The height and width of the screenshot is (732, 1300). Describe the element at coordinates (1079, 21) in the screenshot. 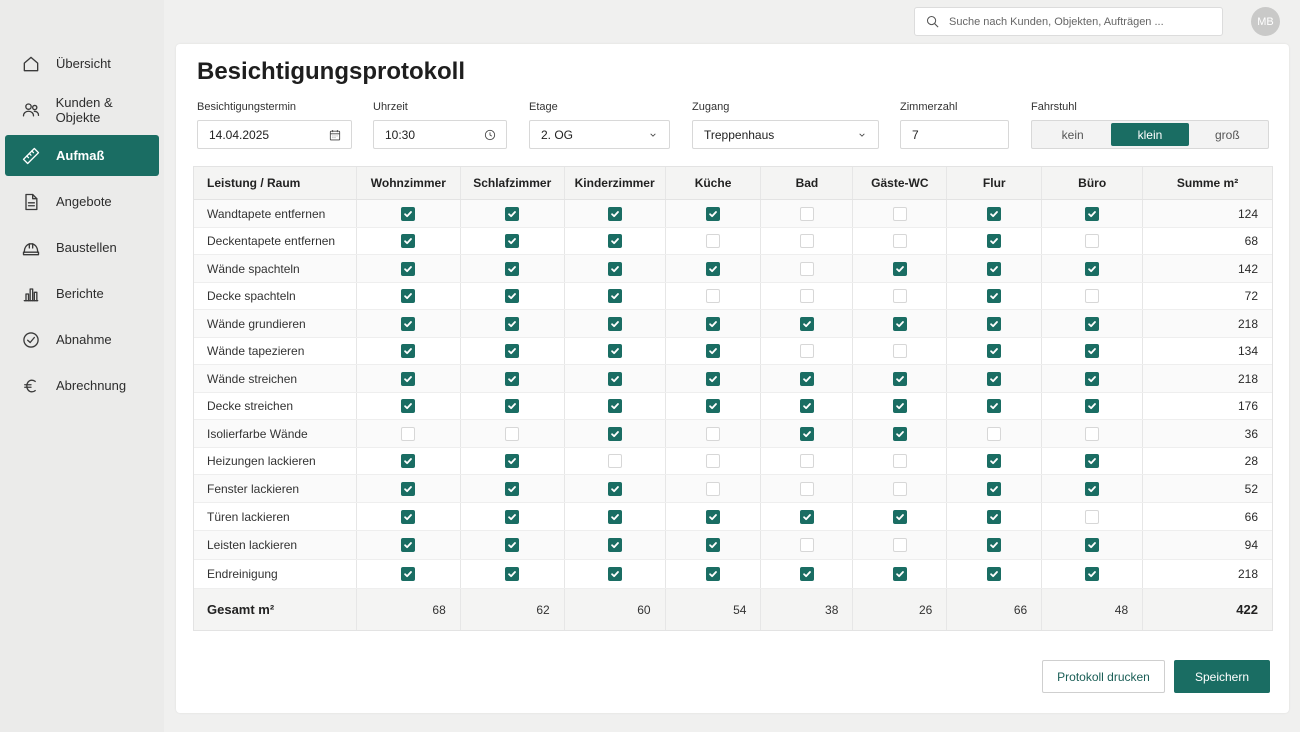

I see `search-input` at that location.